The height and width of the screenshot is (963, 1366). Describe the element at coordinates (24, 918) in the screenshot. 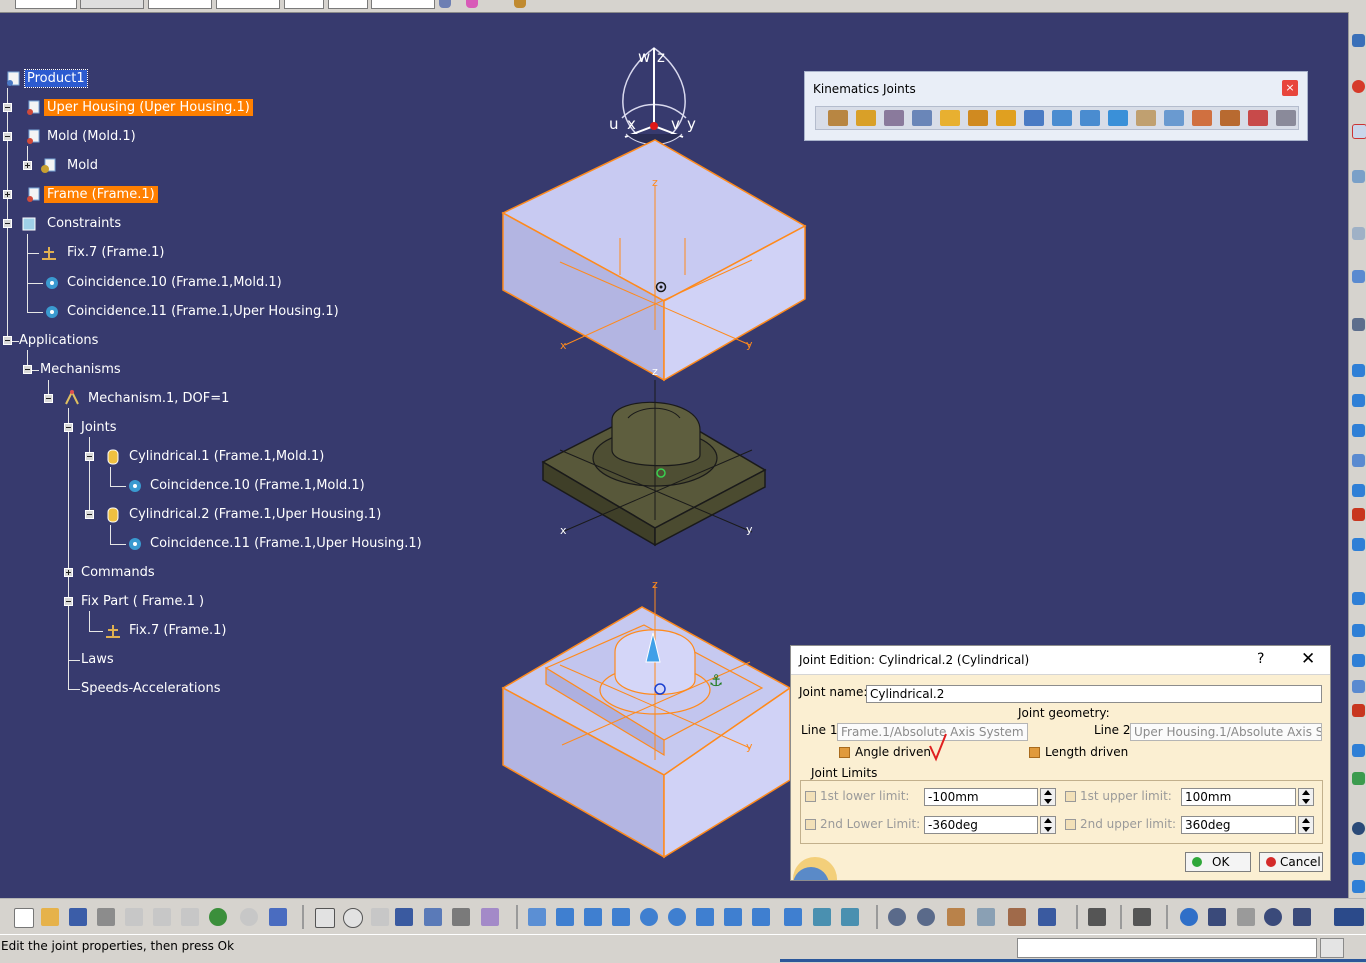

I see `new-icon` at that location.